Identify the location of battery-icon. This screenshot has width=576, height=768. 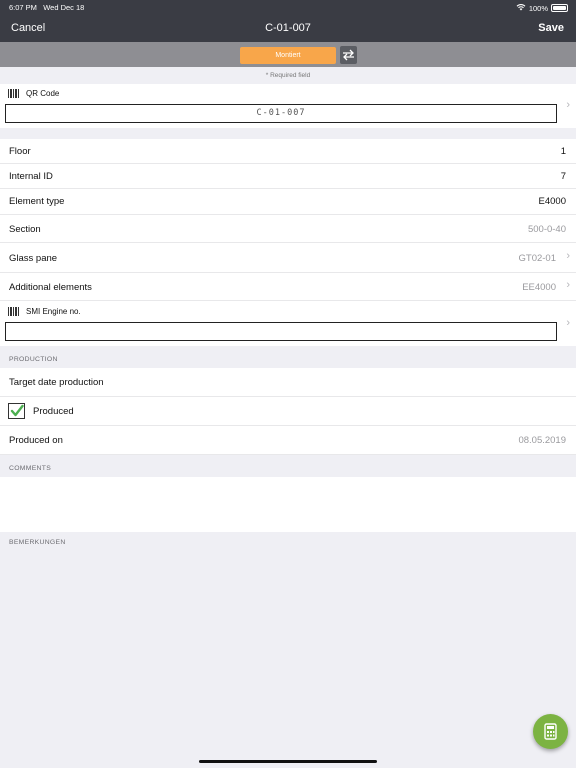
(559, 8).